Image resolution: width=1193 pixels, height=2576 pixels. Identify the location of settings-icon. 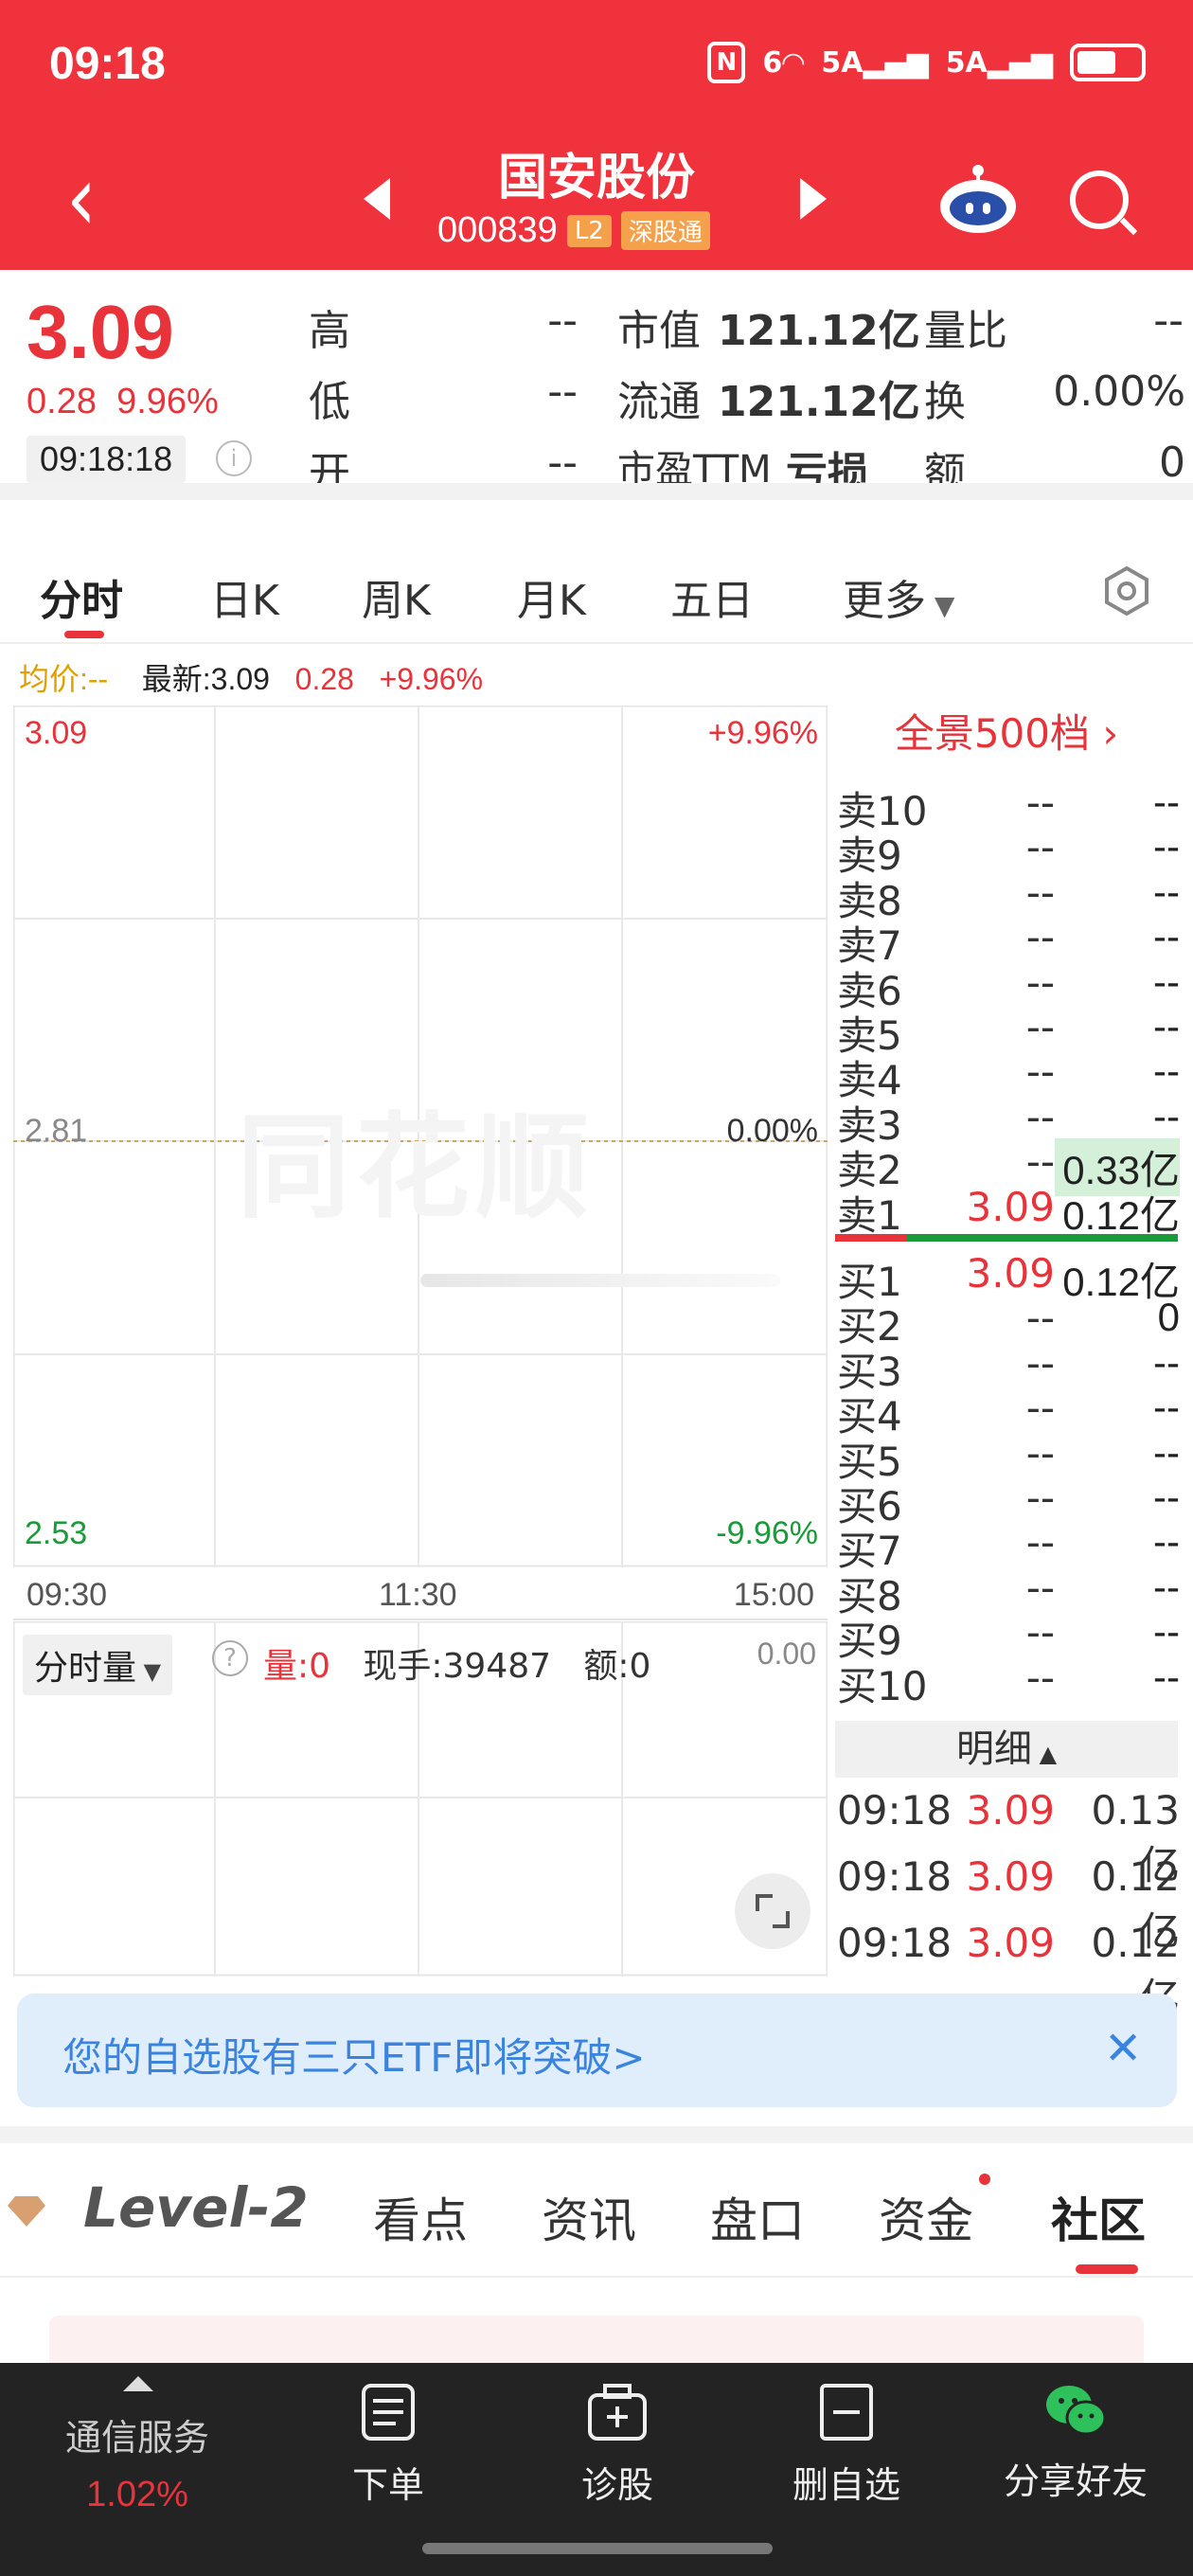
(1126, 590).